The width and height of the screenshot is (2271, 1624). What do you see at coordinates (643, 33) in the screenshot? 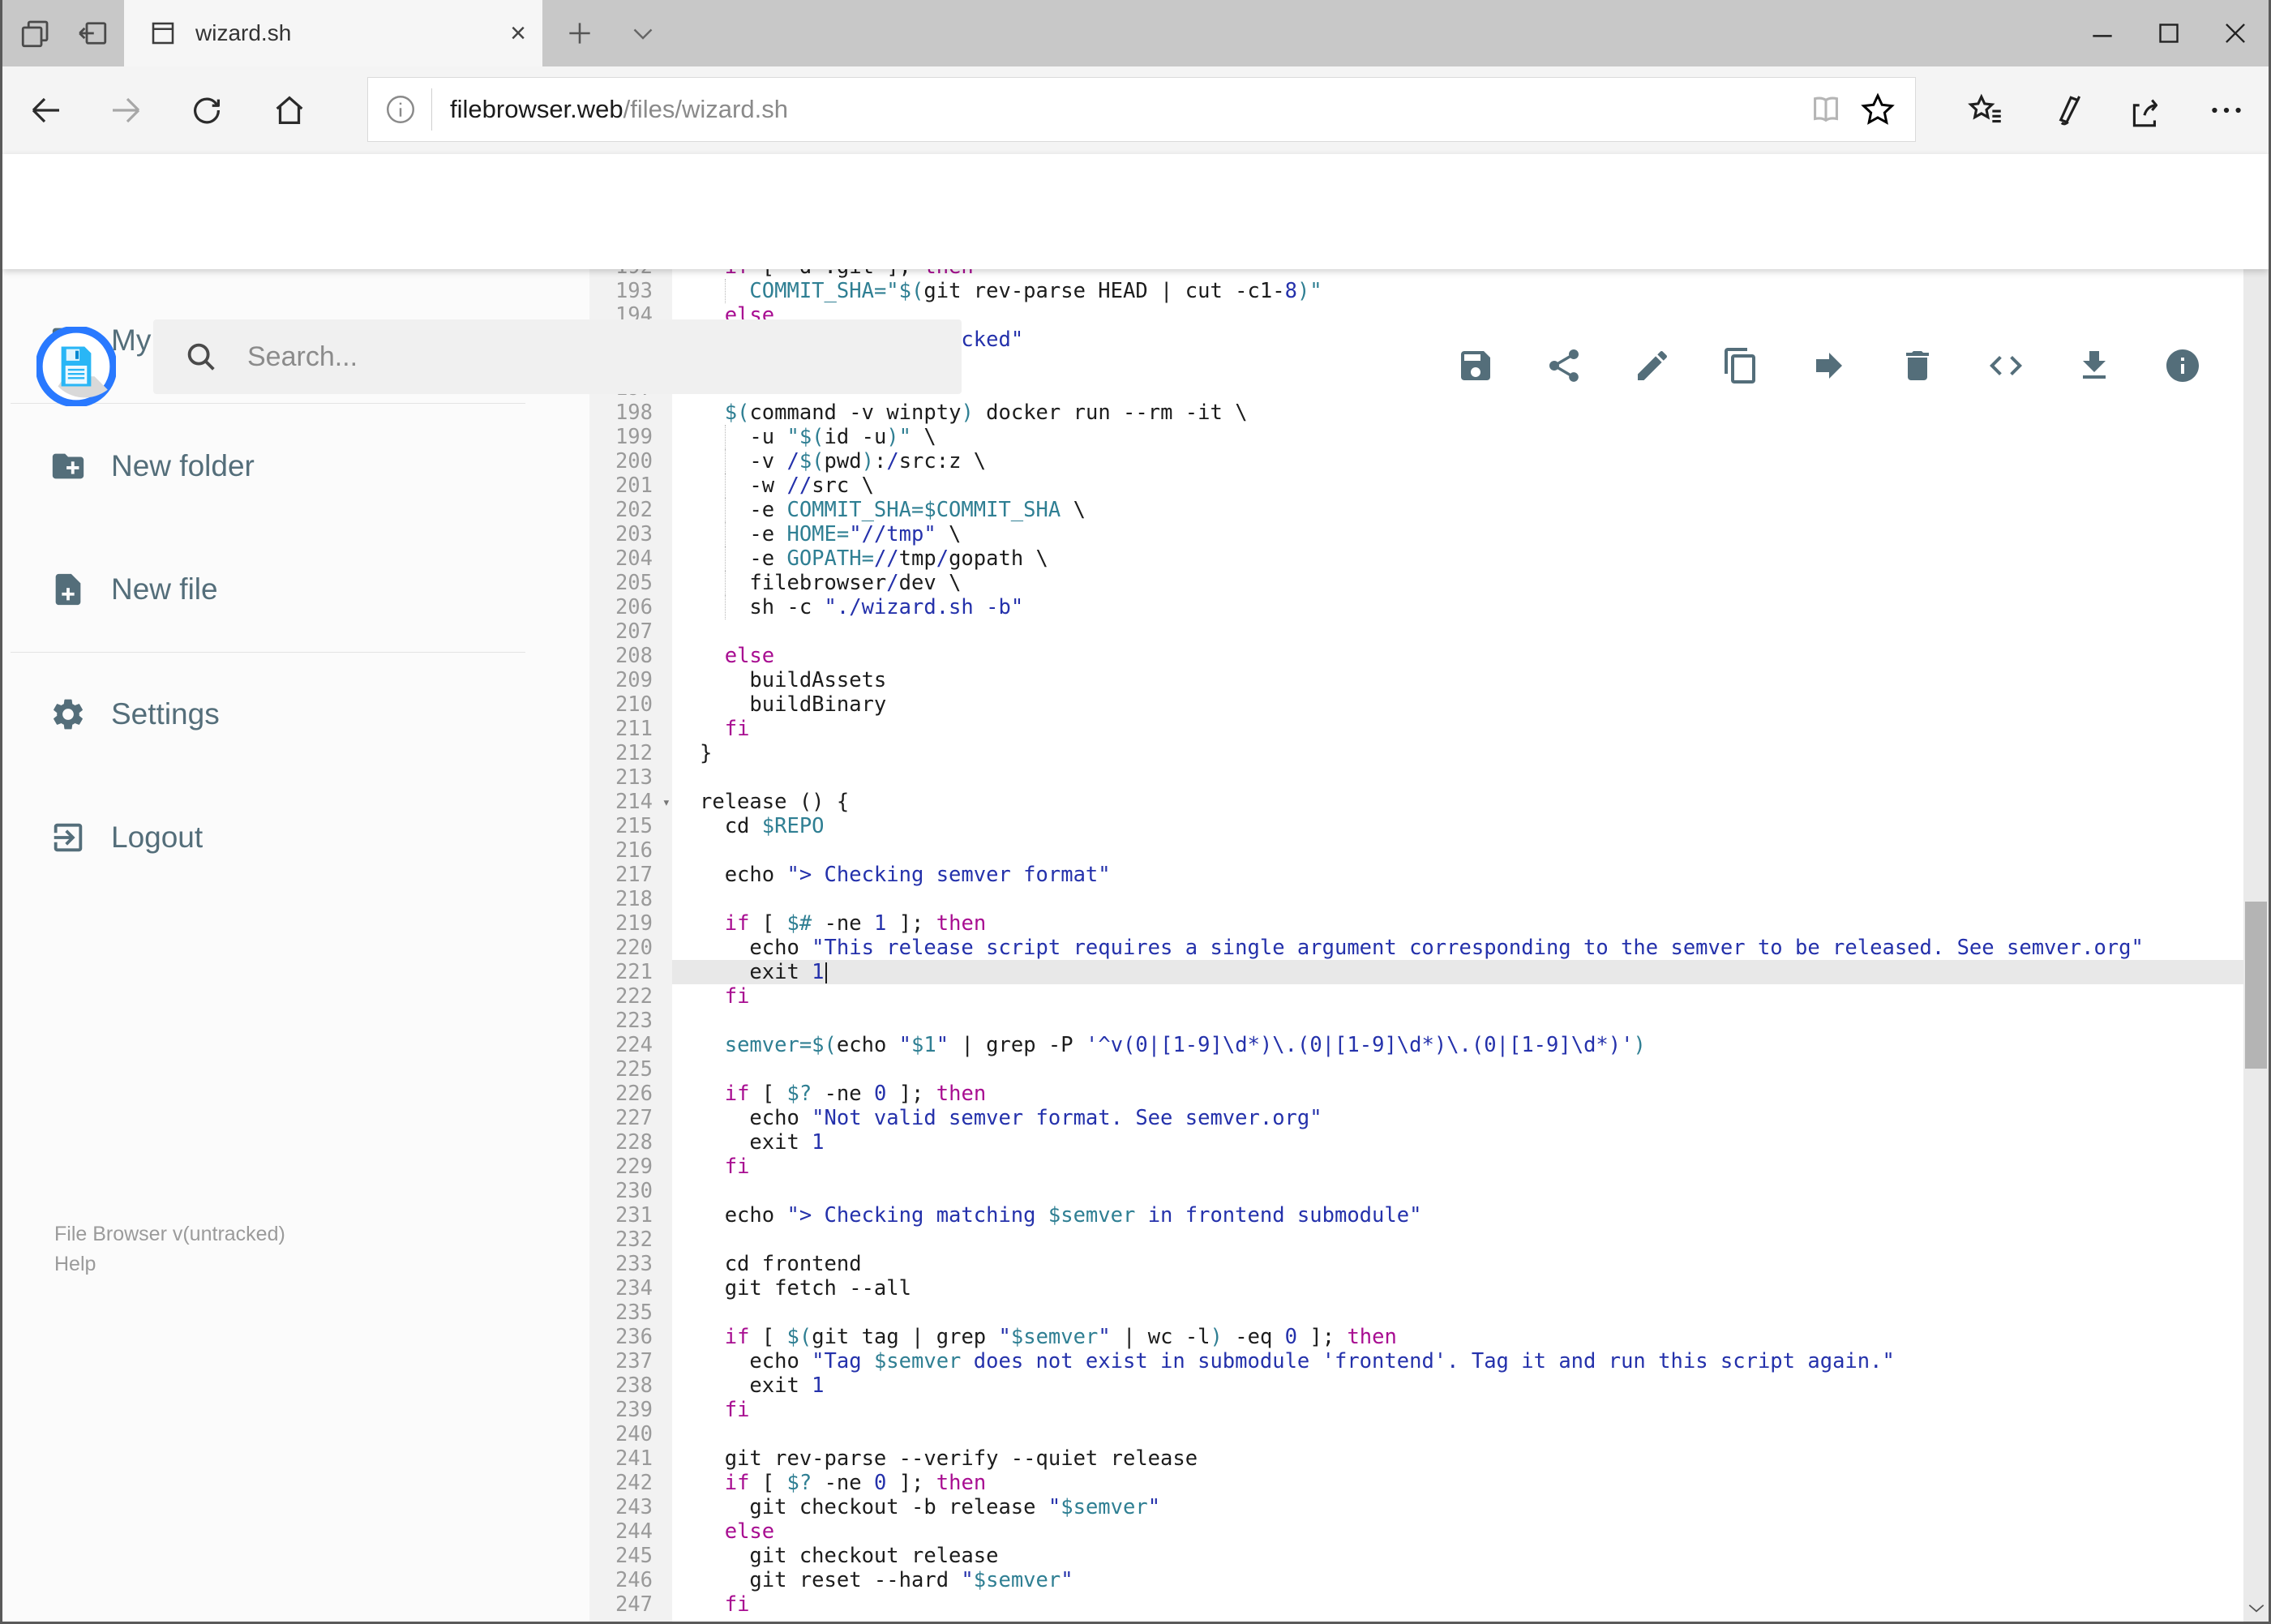
I see `tab-preview-chevron-button` at bounding box center [643, 33].